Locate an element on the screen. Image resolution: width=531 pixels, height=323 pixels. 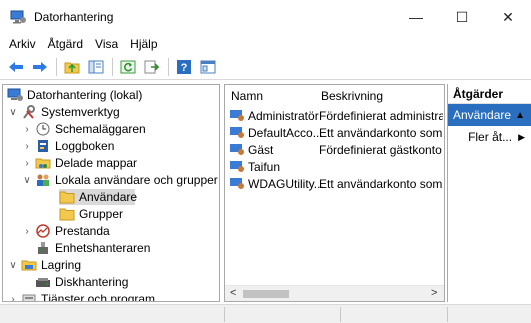
maximize-button: ☐ is located at coordinates (462, 17).